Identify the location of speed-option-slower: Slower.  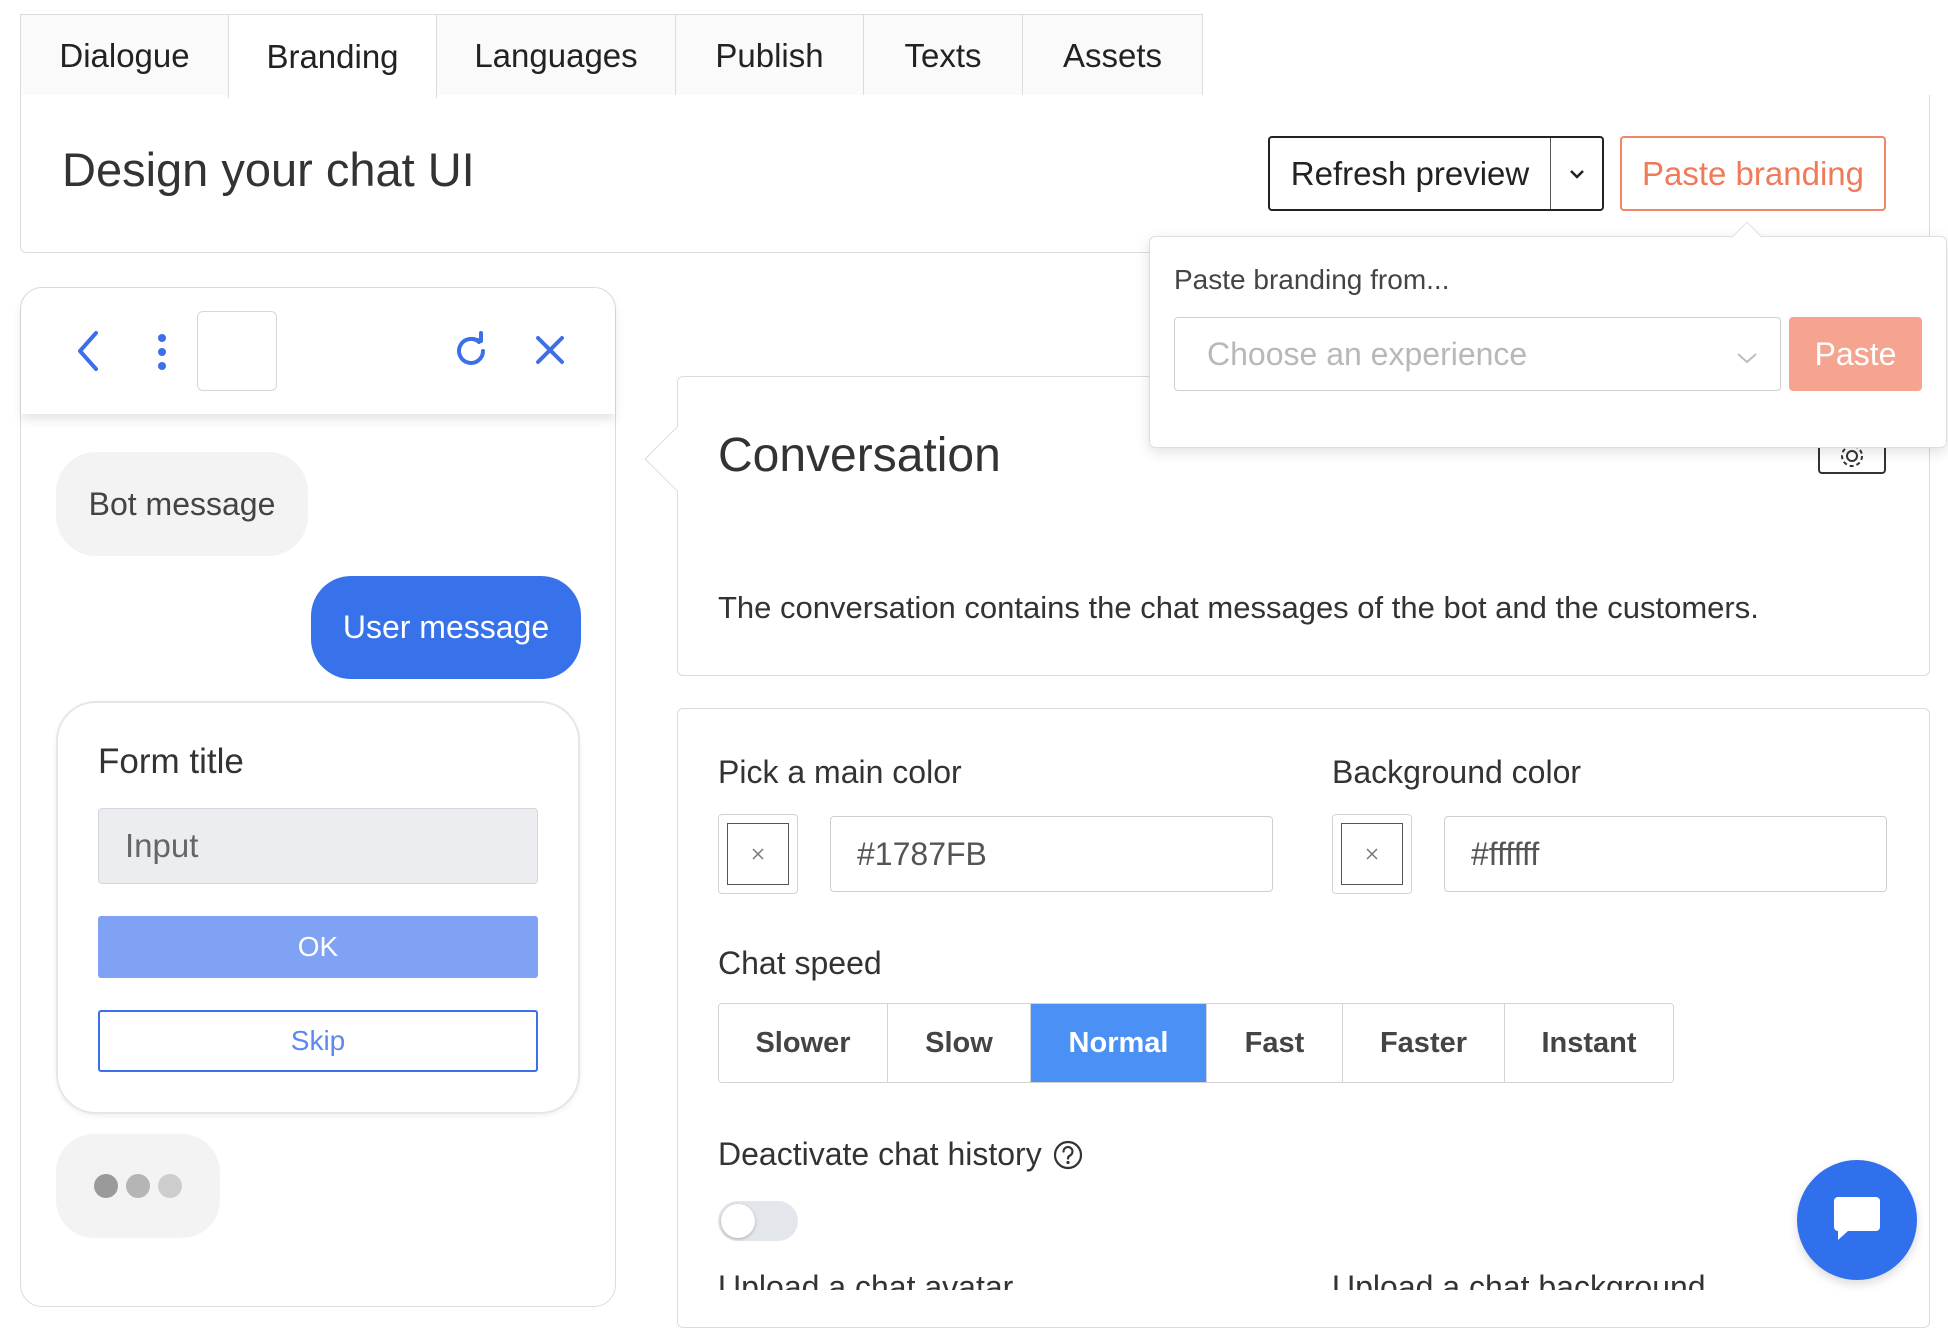
(803, 1043).